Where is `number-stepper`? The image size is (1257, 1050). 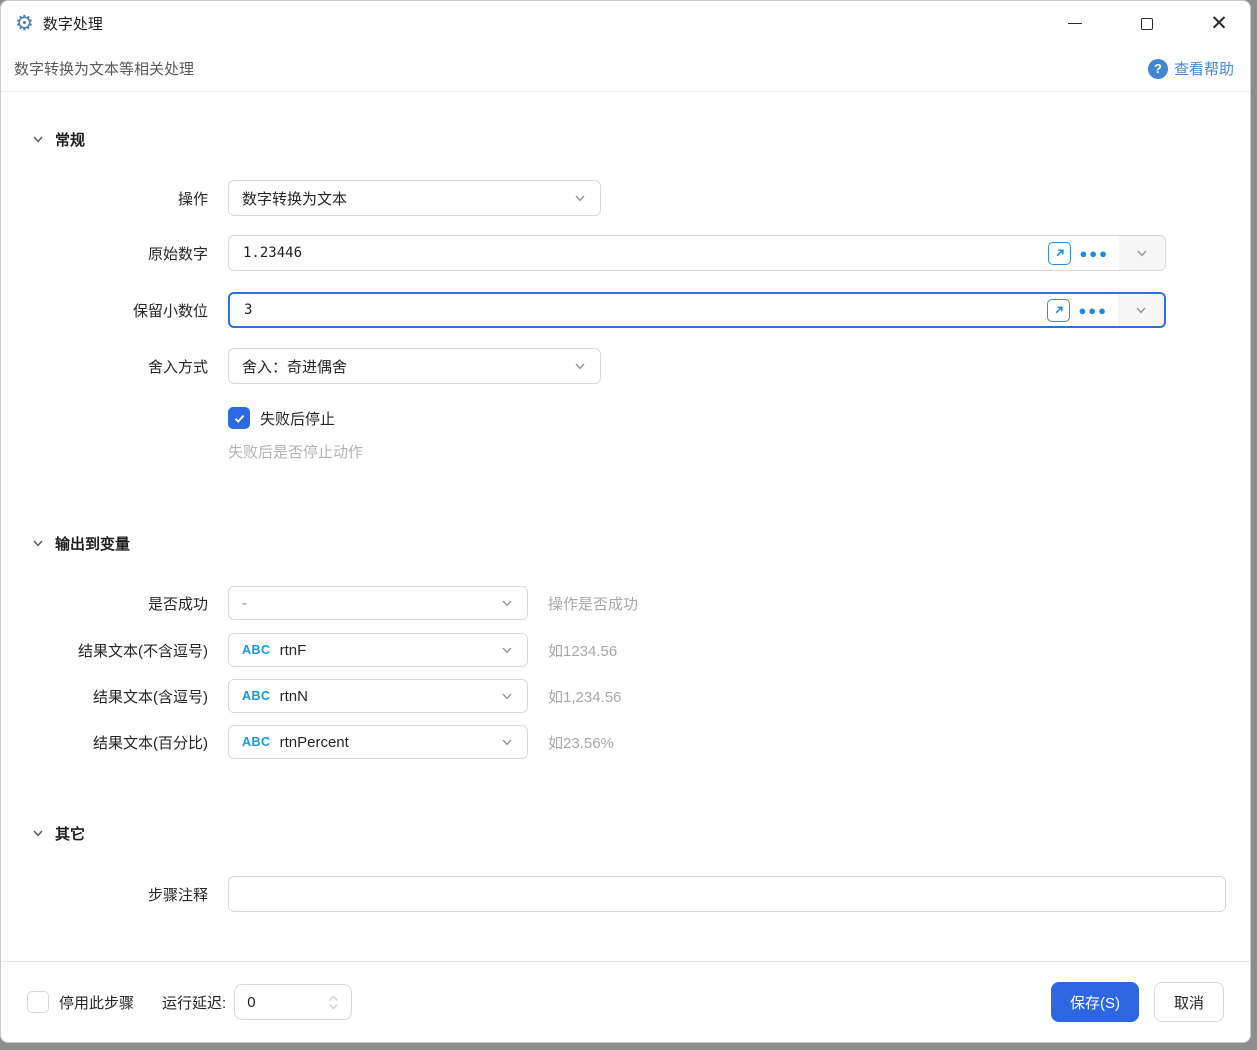
number-stepper is located at coordinates (339, 1002).